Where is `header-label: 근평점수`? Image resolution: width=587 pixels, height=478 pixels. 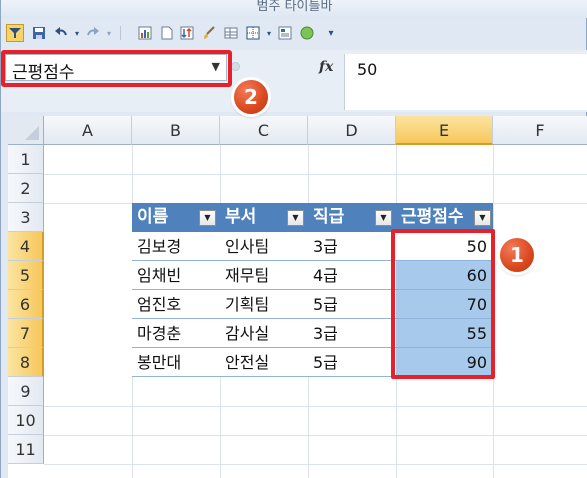 header-label: 근평점수 is located at coordinates (432, 217).